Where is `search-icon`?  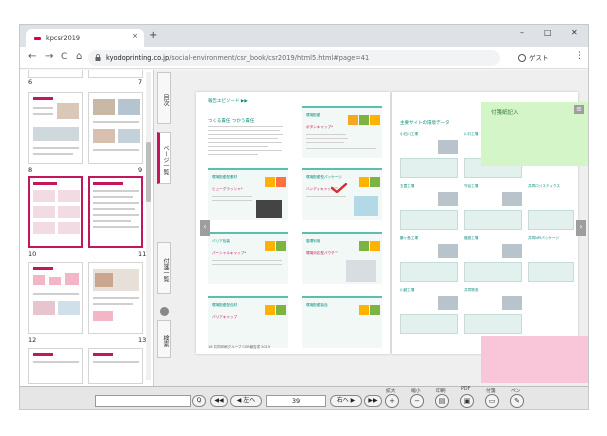 search-icon is located at coordinates (164, 311).